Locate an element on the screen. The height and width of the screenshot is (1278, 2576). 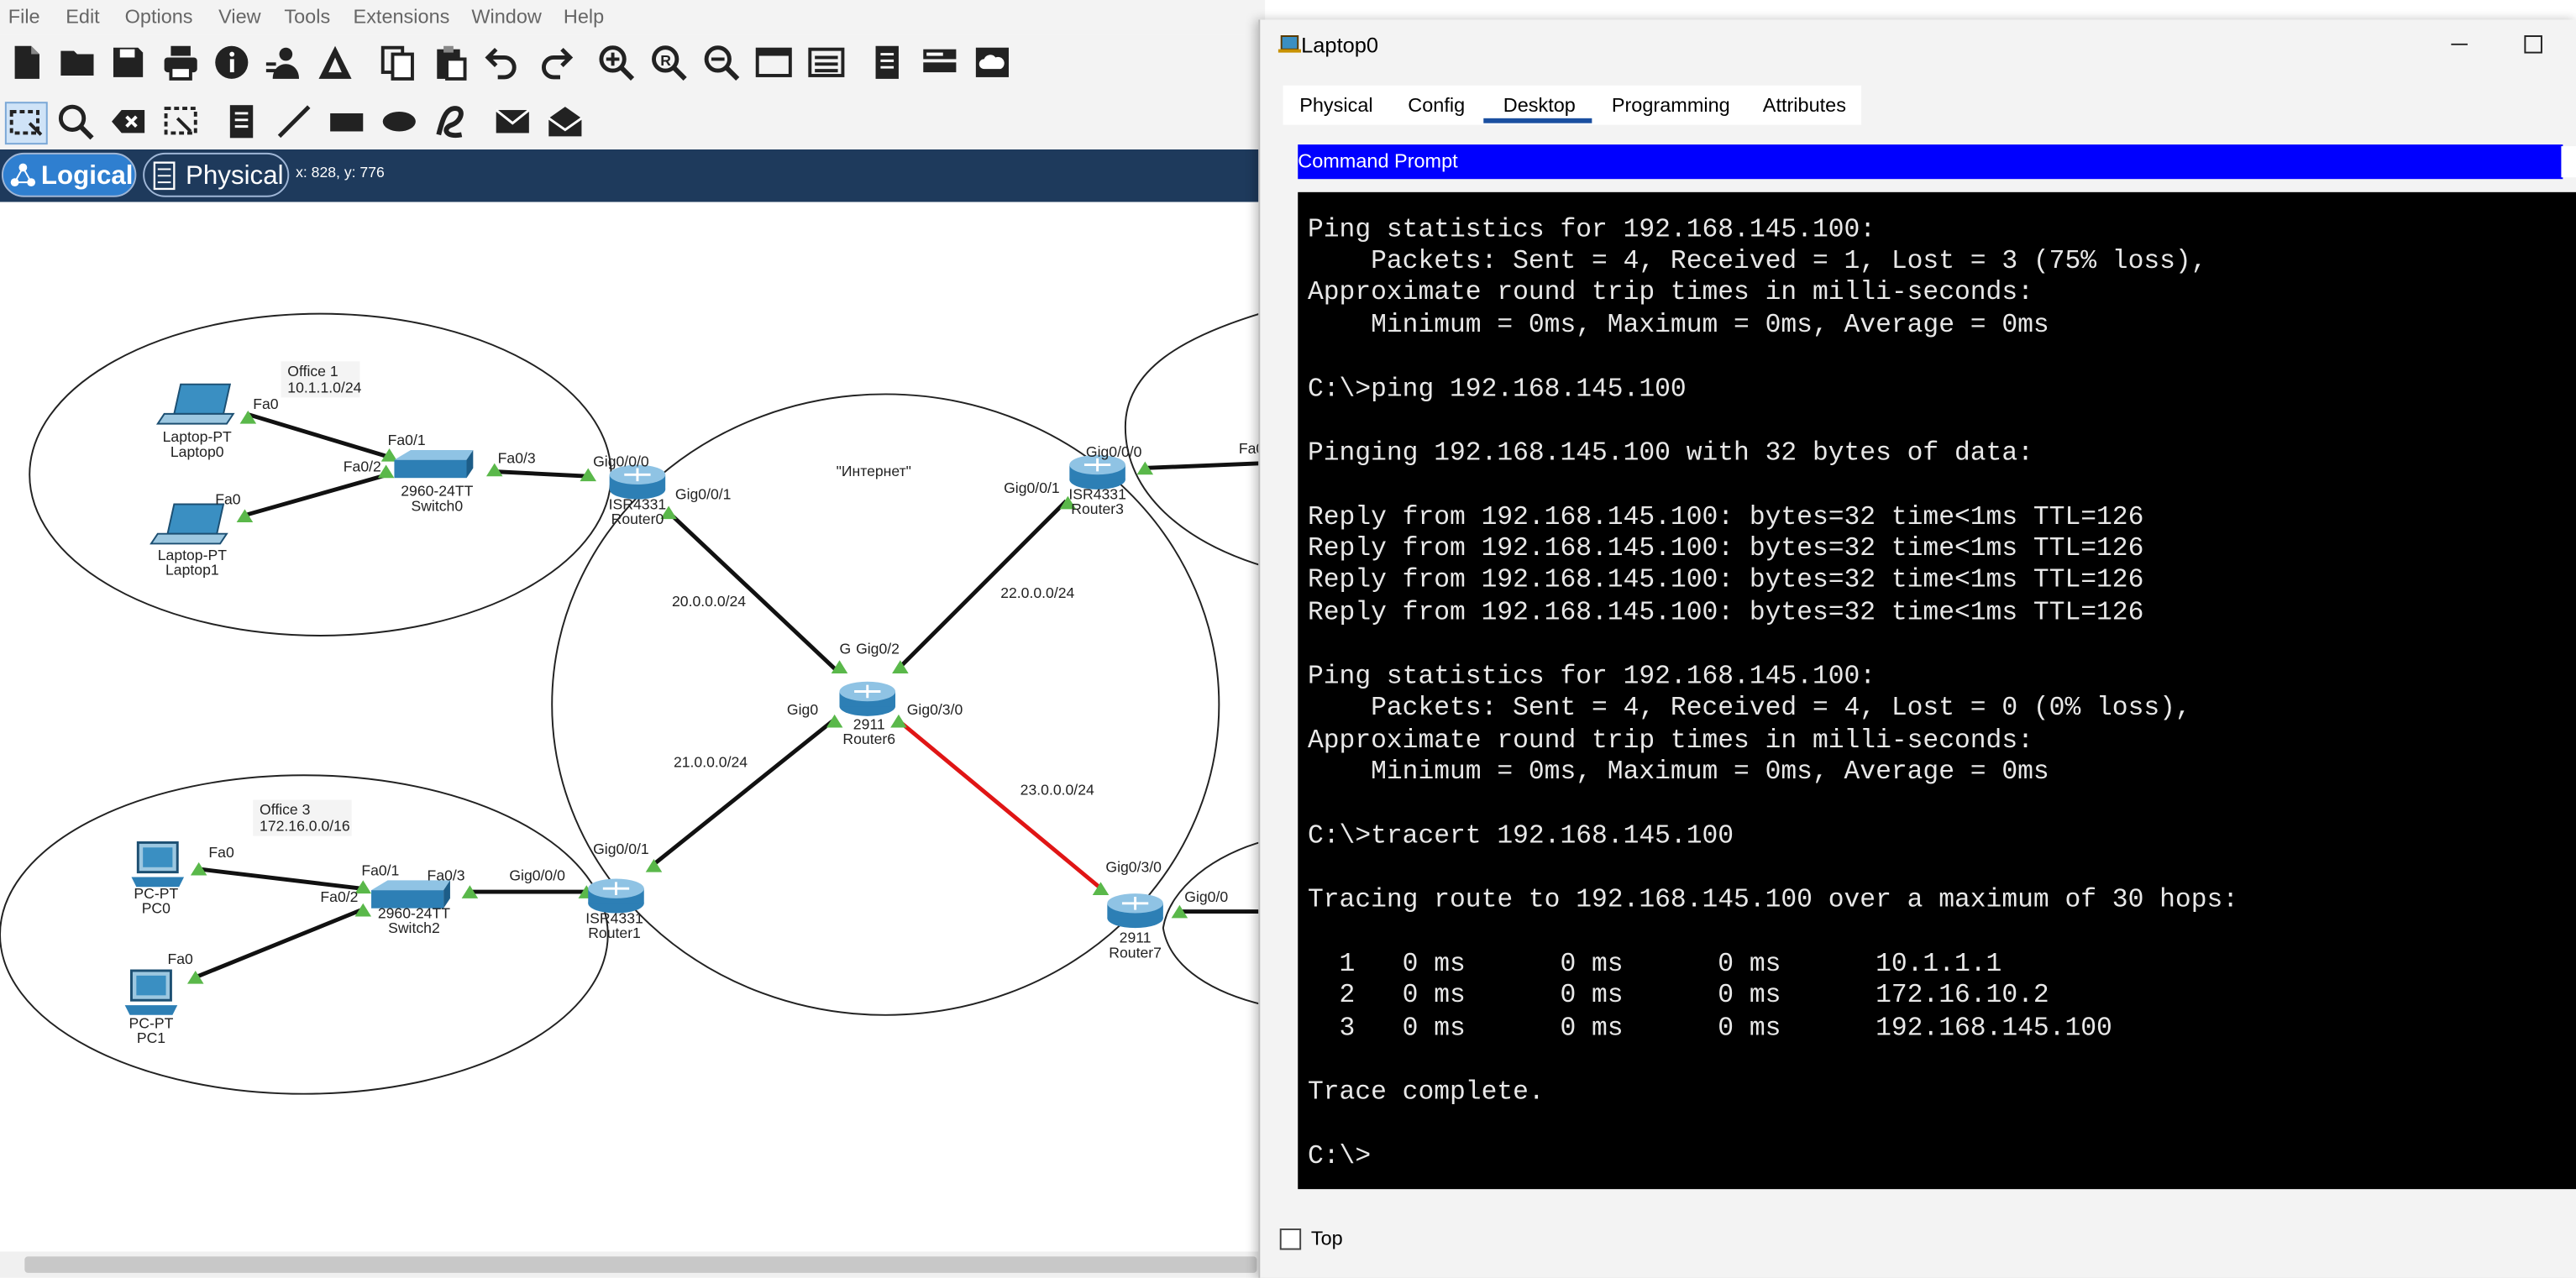
select-icon is located at coordinates (26, 123).